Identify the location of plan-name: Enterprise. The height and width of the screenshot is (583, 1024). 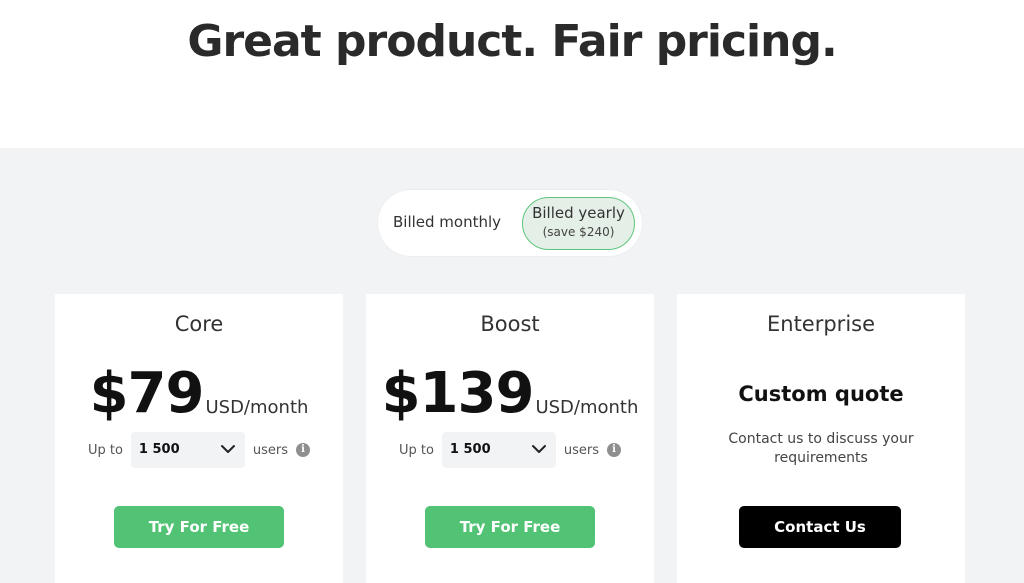
(821, 324).